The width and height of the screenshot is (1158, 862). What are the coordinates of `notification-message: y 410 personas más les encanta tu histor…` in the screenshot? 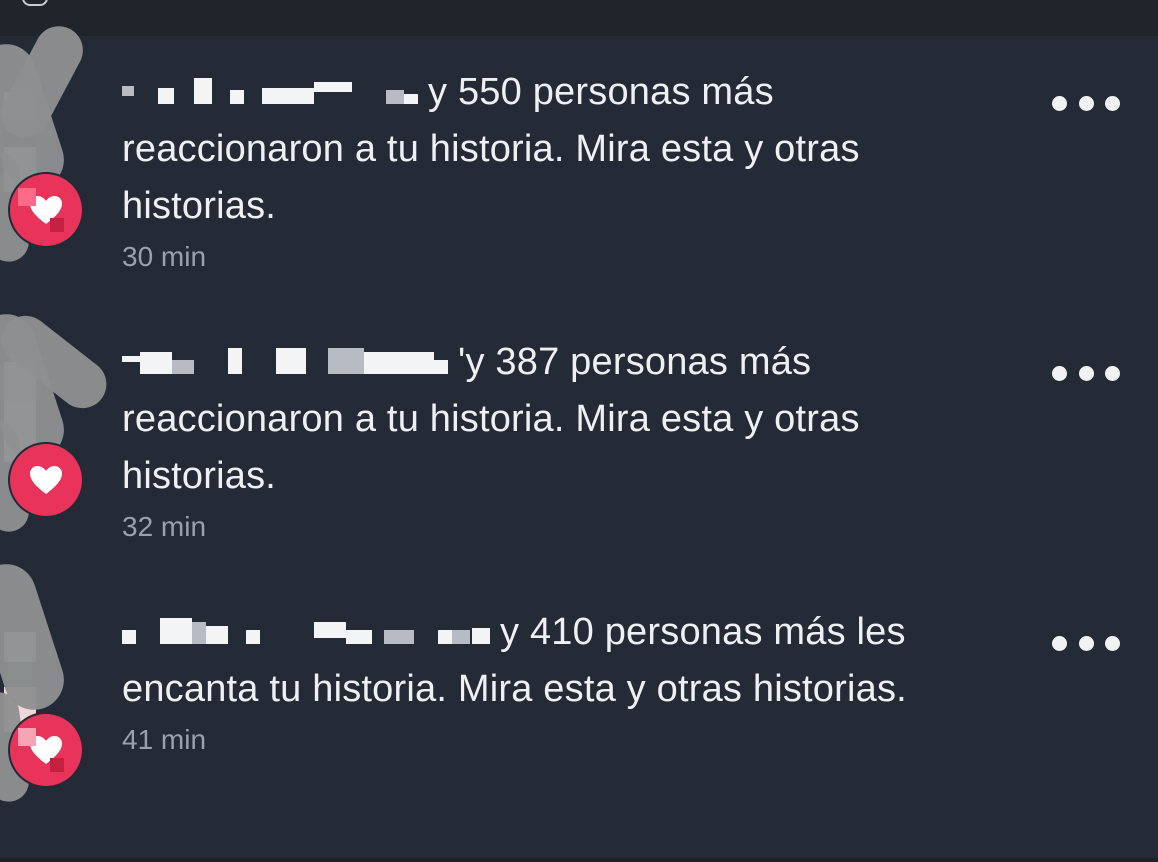 It's located at (562, 661).